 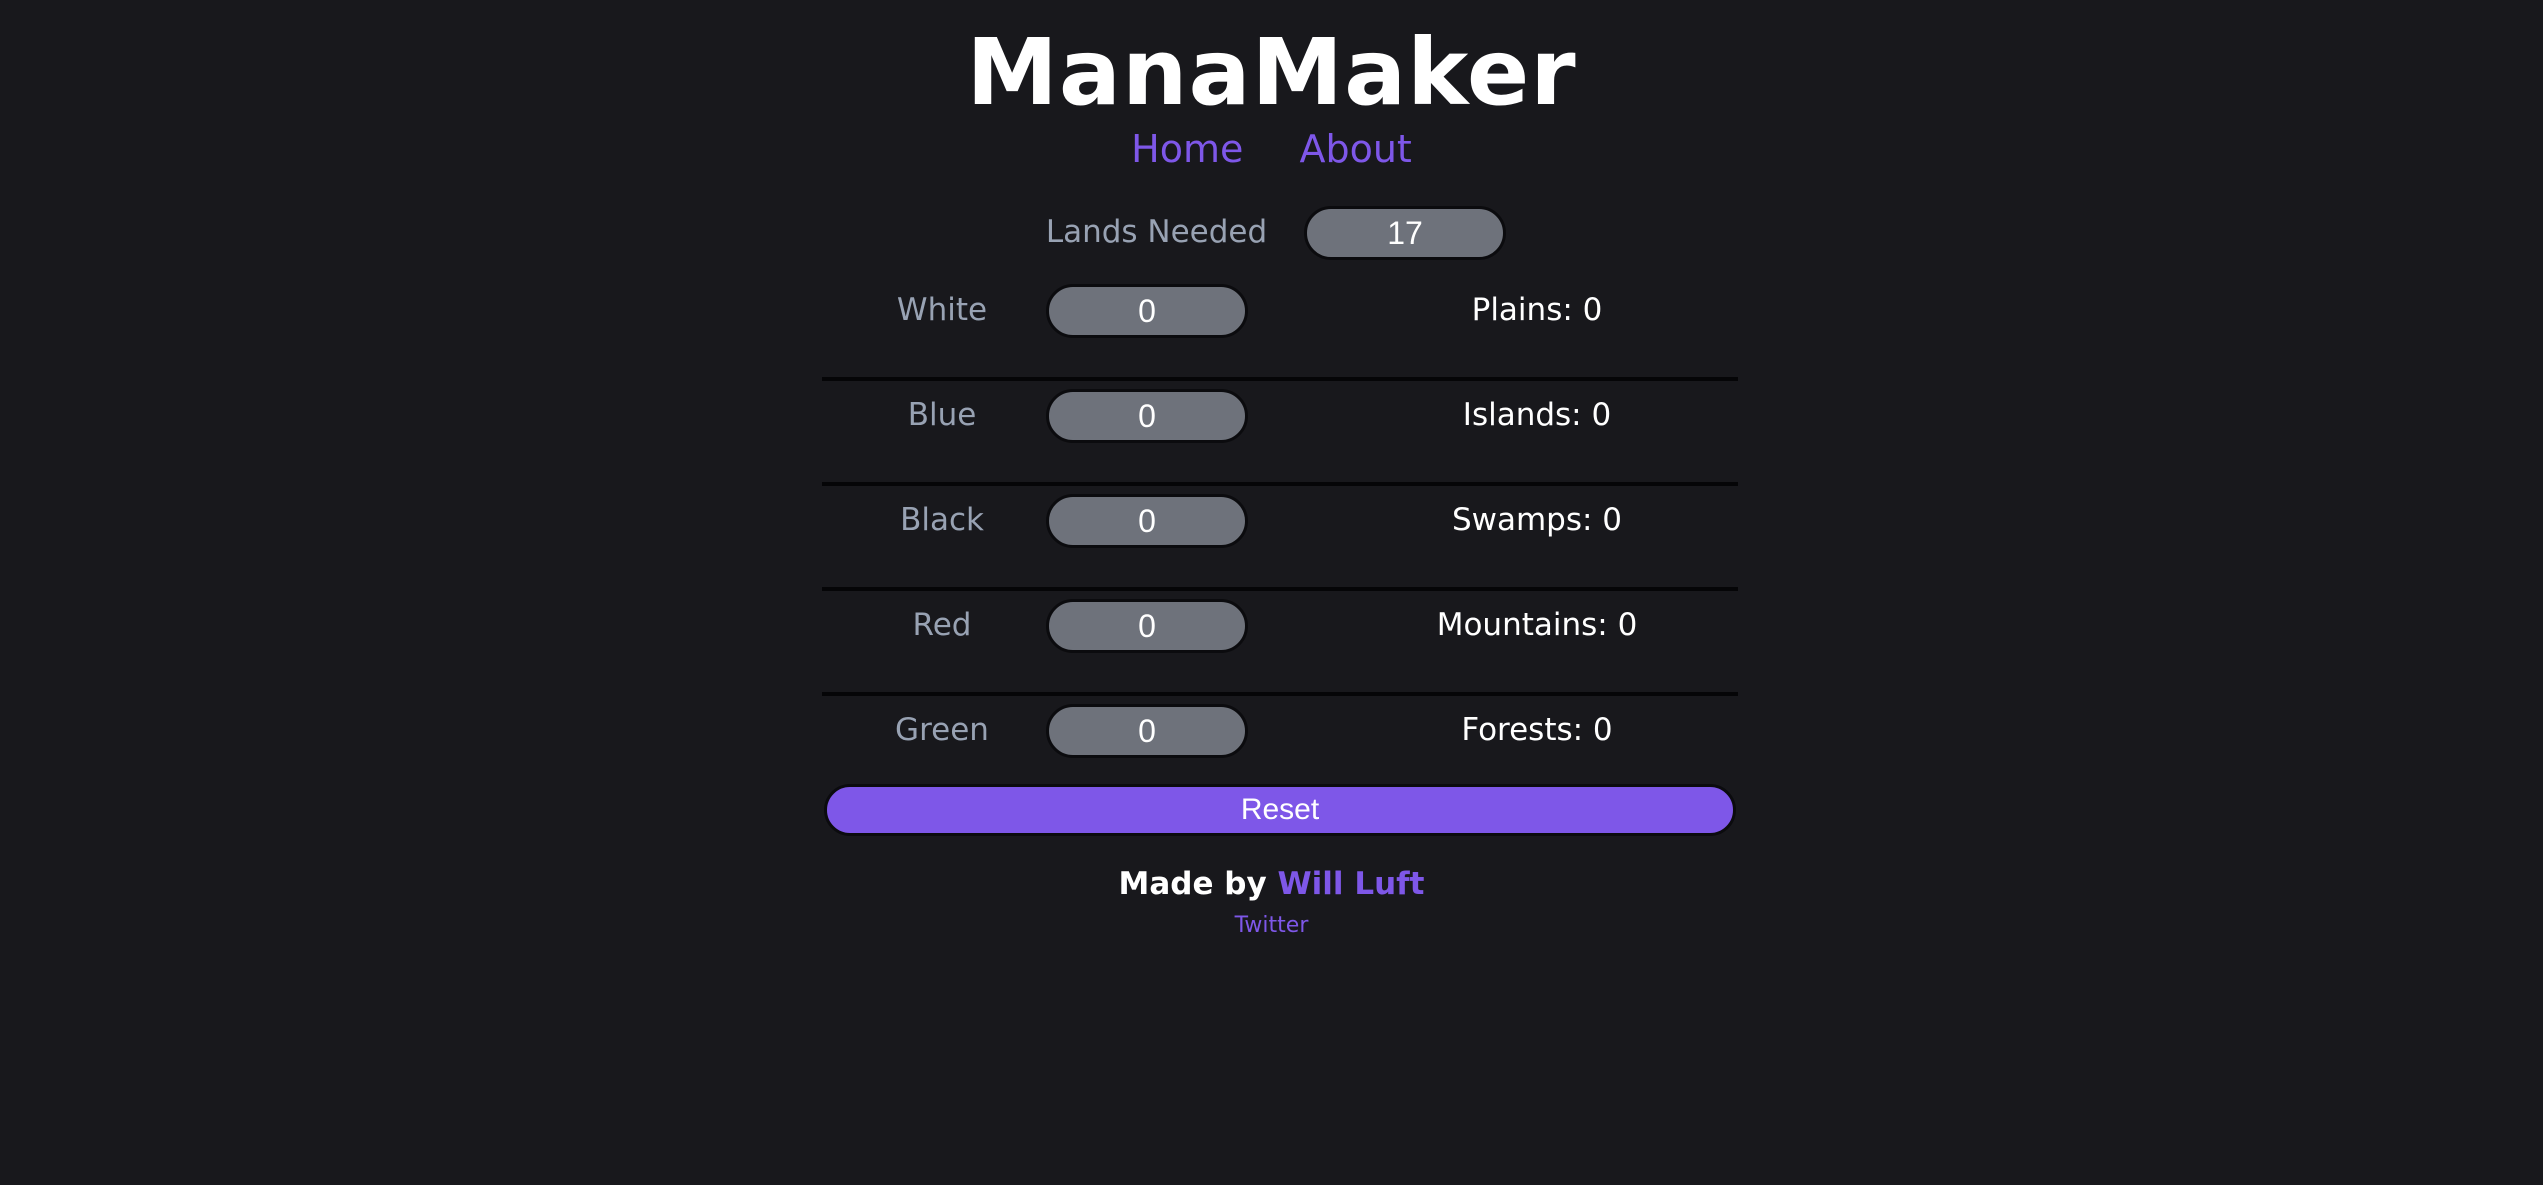 I want to click on author-link: Will Luft, so click(x=1350, y=884).